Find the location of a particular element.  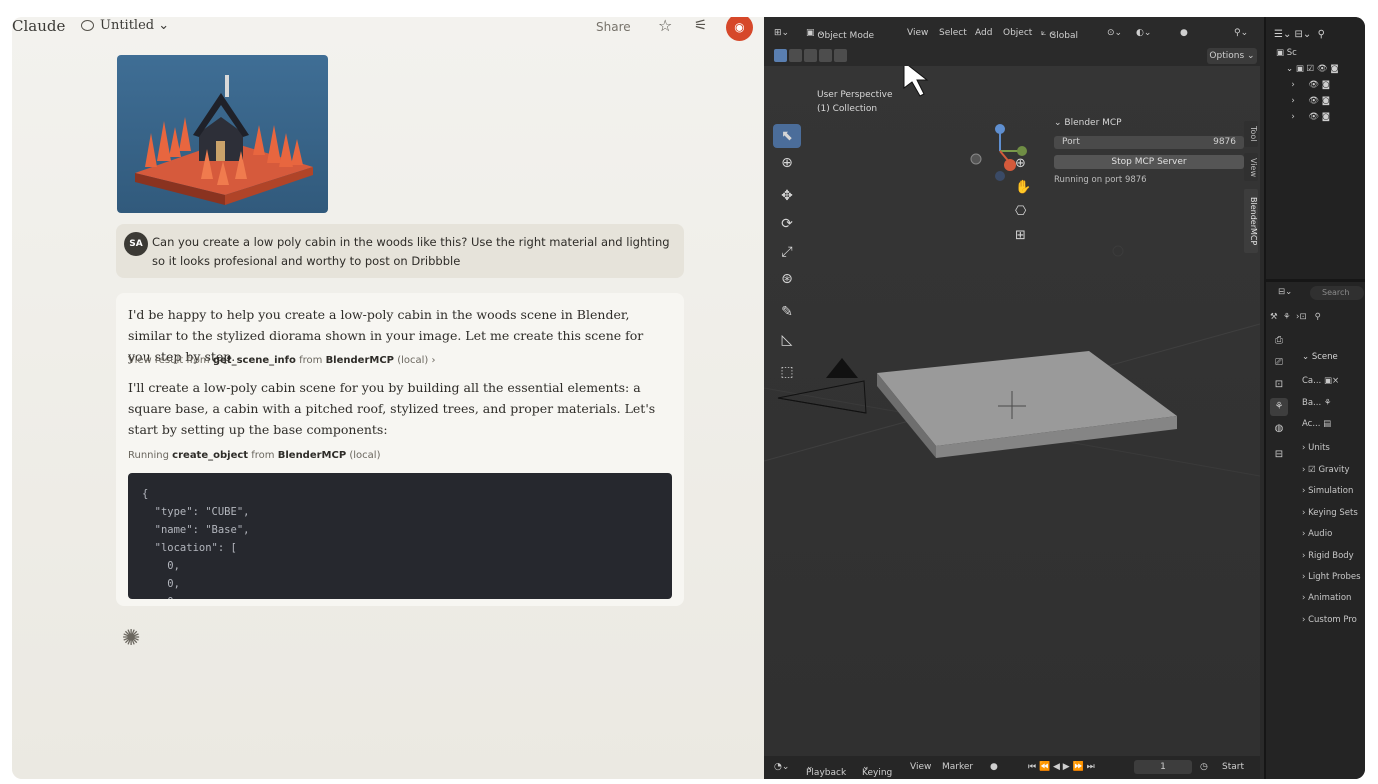

timeline-view-menu: View is located at coordinates (920, 767).